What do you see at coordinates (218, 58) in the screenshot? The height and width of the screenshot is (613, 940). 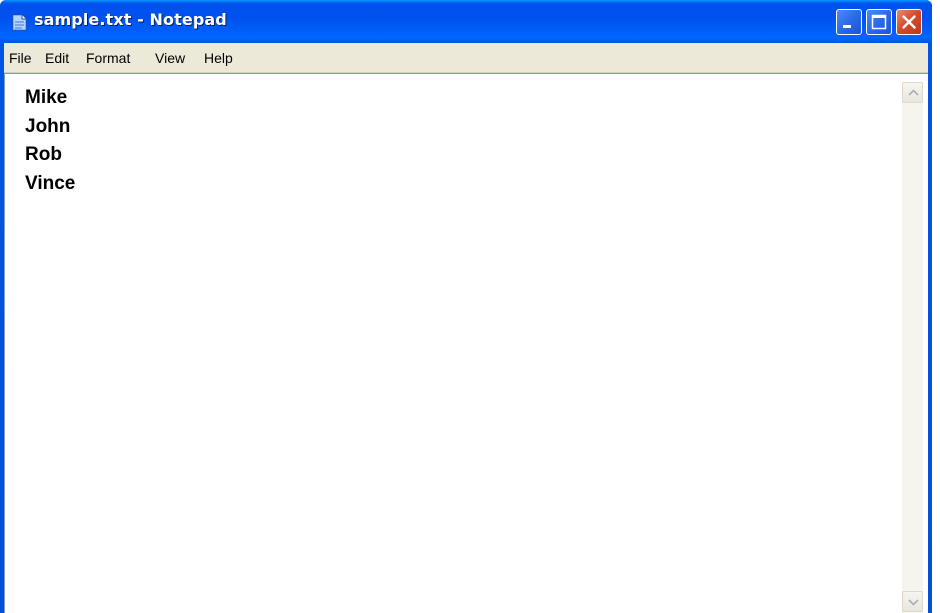 I see `menu-help: Help` at bounding box center [218, 58].